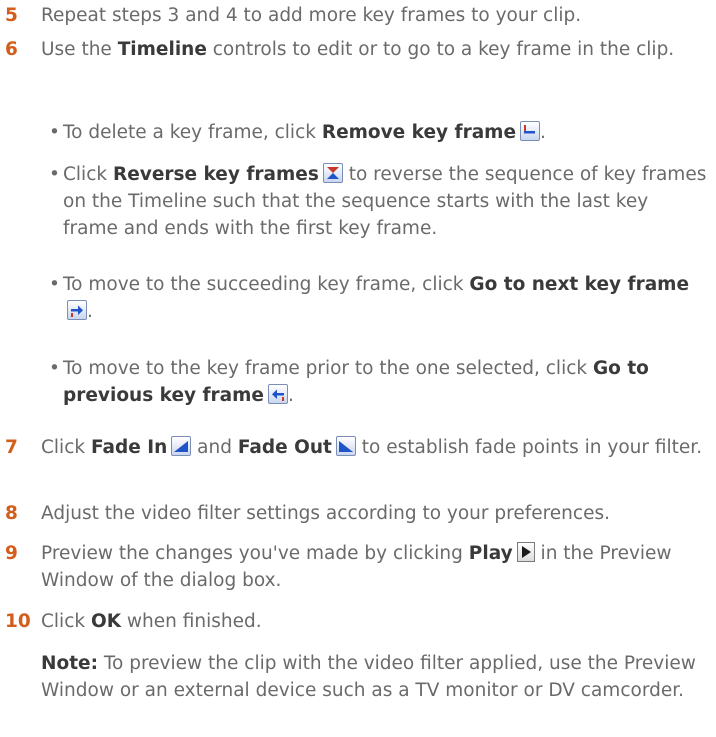 The image size is (716, 737). I want to click on fade-in-icon, so click(181, 446).